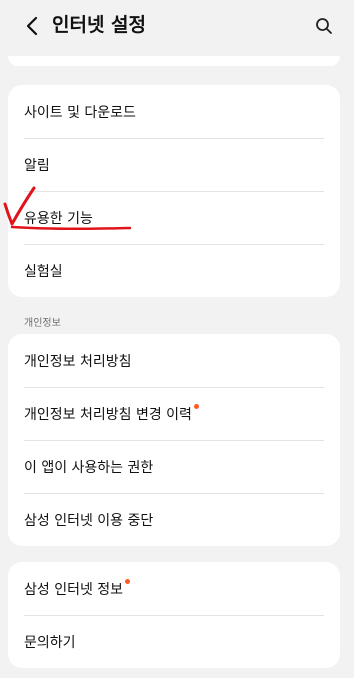 The height and width of the screenshot is (678, 354). What do you see at coordinates (174, 164) in the screenshot?
I see `menu-item-notifications: 알림` at bounding box center [174, 164].